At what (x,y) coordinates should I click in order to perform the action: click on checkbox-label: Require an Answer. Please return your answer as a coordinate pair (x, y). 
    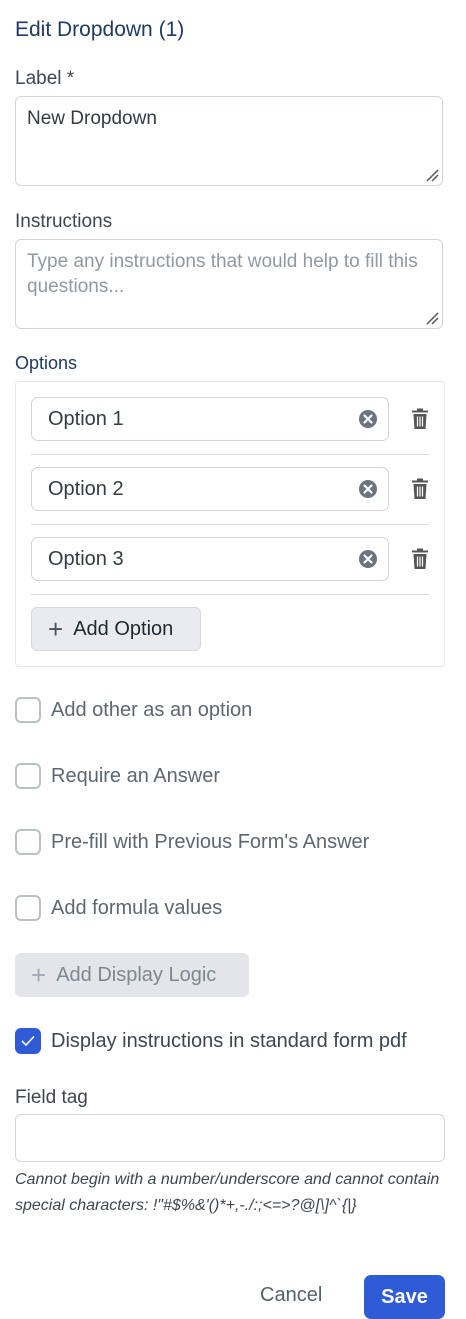
    Looking at the image, I should click on (135, 775).